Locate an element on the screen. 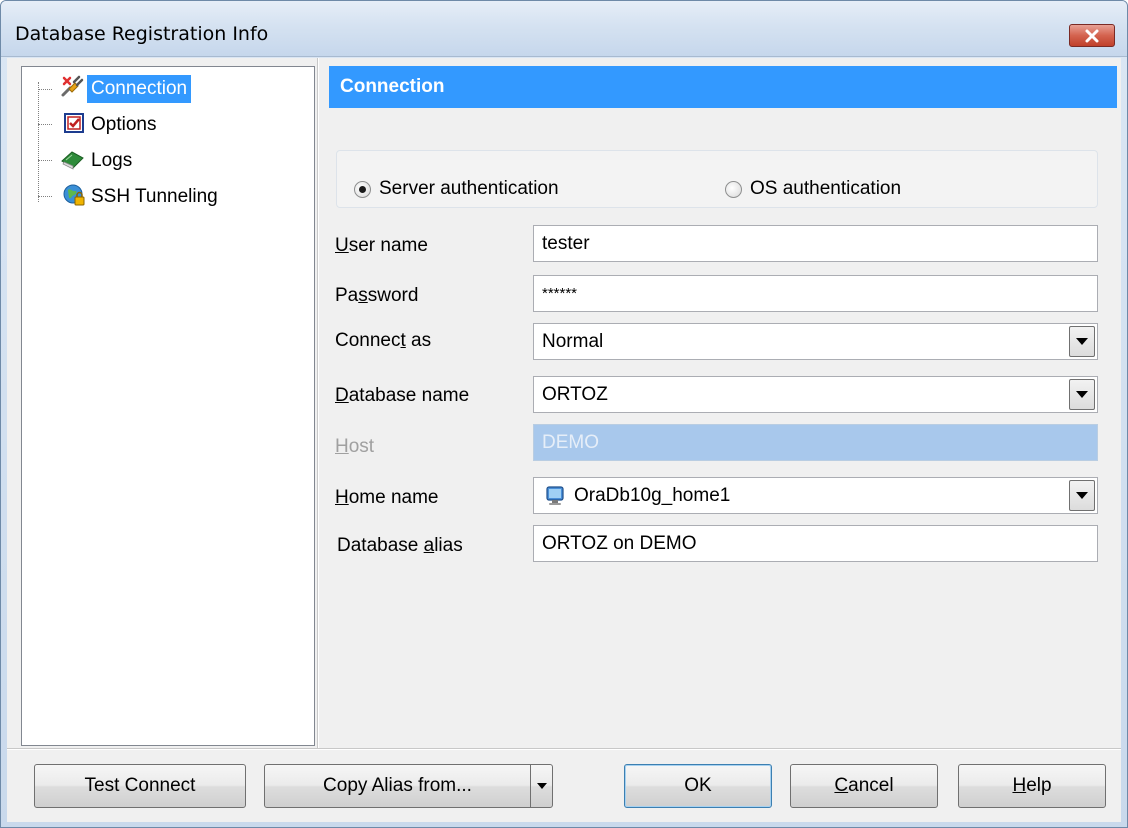  os-authentication-radio: OS authentication is located at coordinates (813, 189).